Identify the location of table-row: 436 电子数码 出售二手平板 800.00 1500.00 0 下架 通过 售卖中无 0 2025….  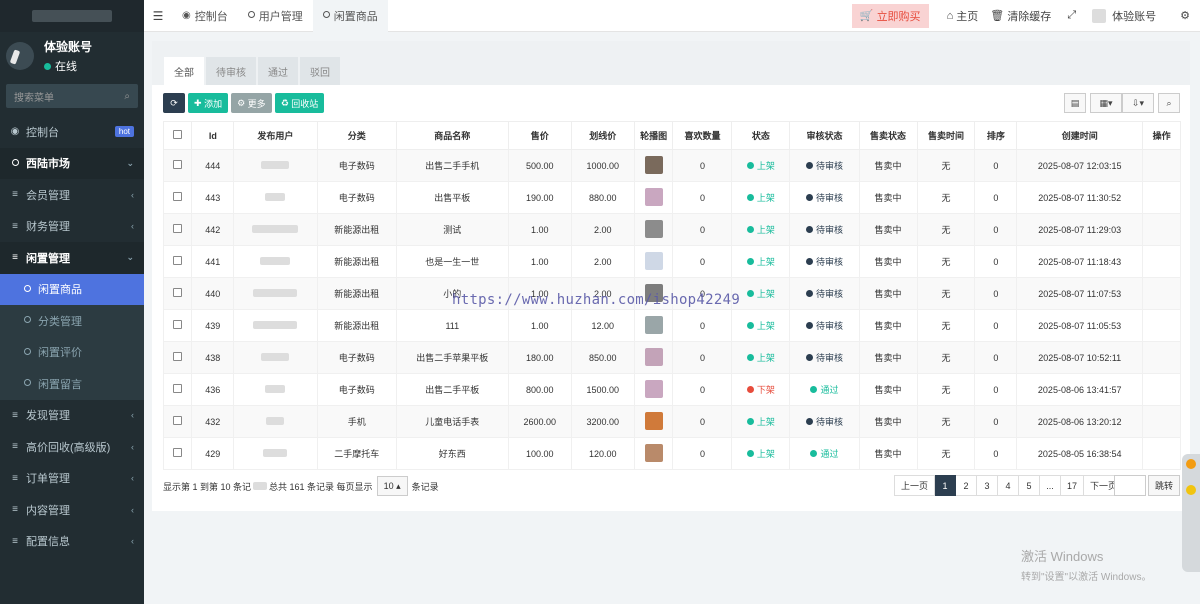
(671, 389).